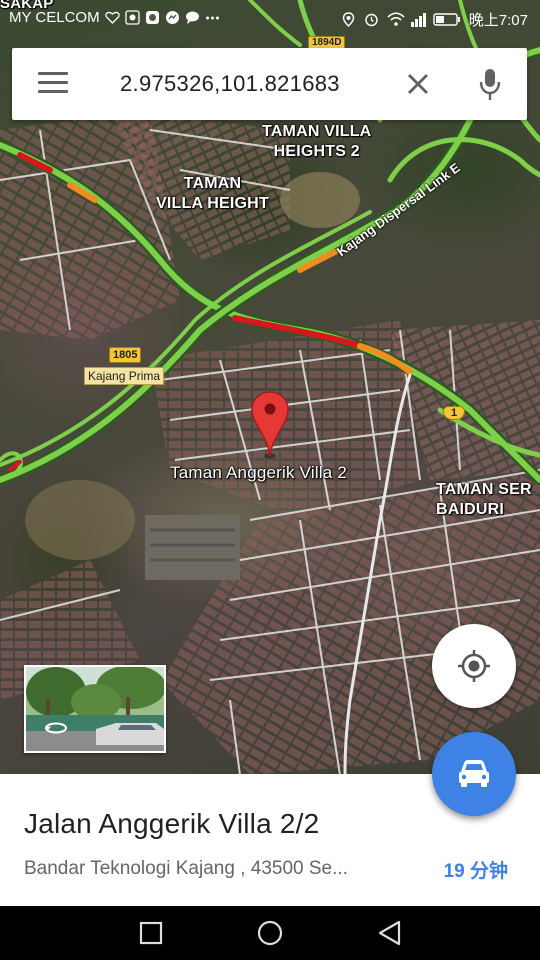 This screenshot has width=540, height=960. Describe the element at coordinates (56, 728) in the screenshot. I see `street-view-rotate-icon` at that location.